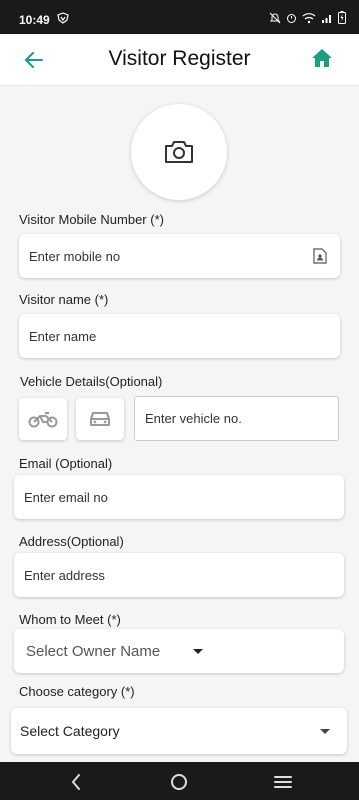  I want to click on nav-back-button, so click(76, 782).